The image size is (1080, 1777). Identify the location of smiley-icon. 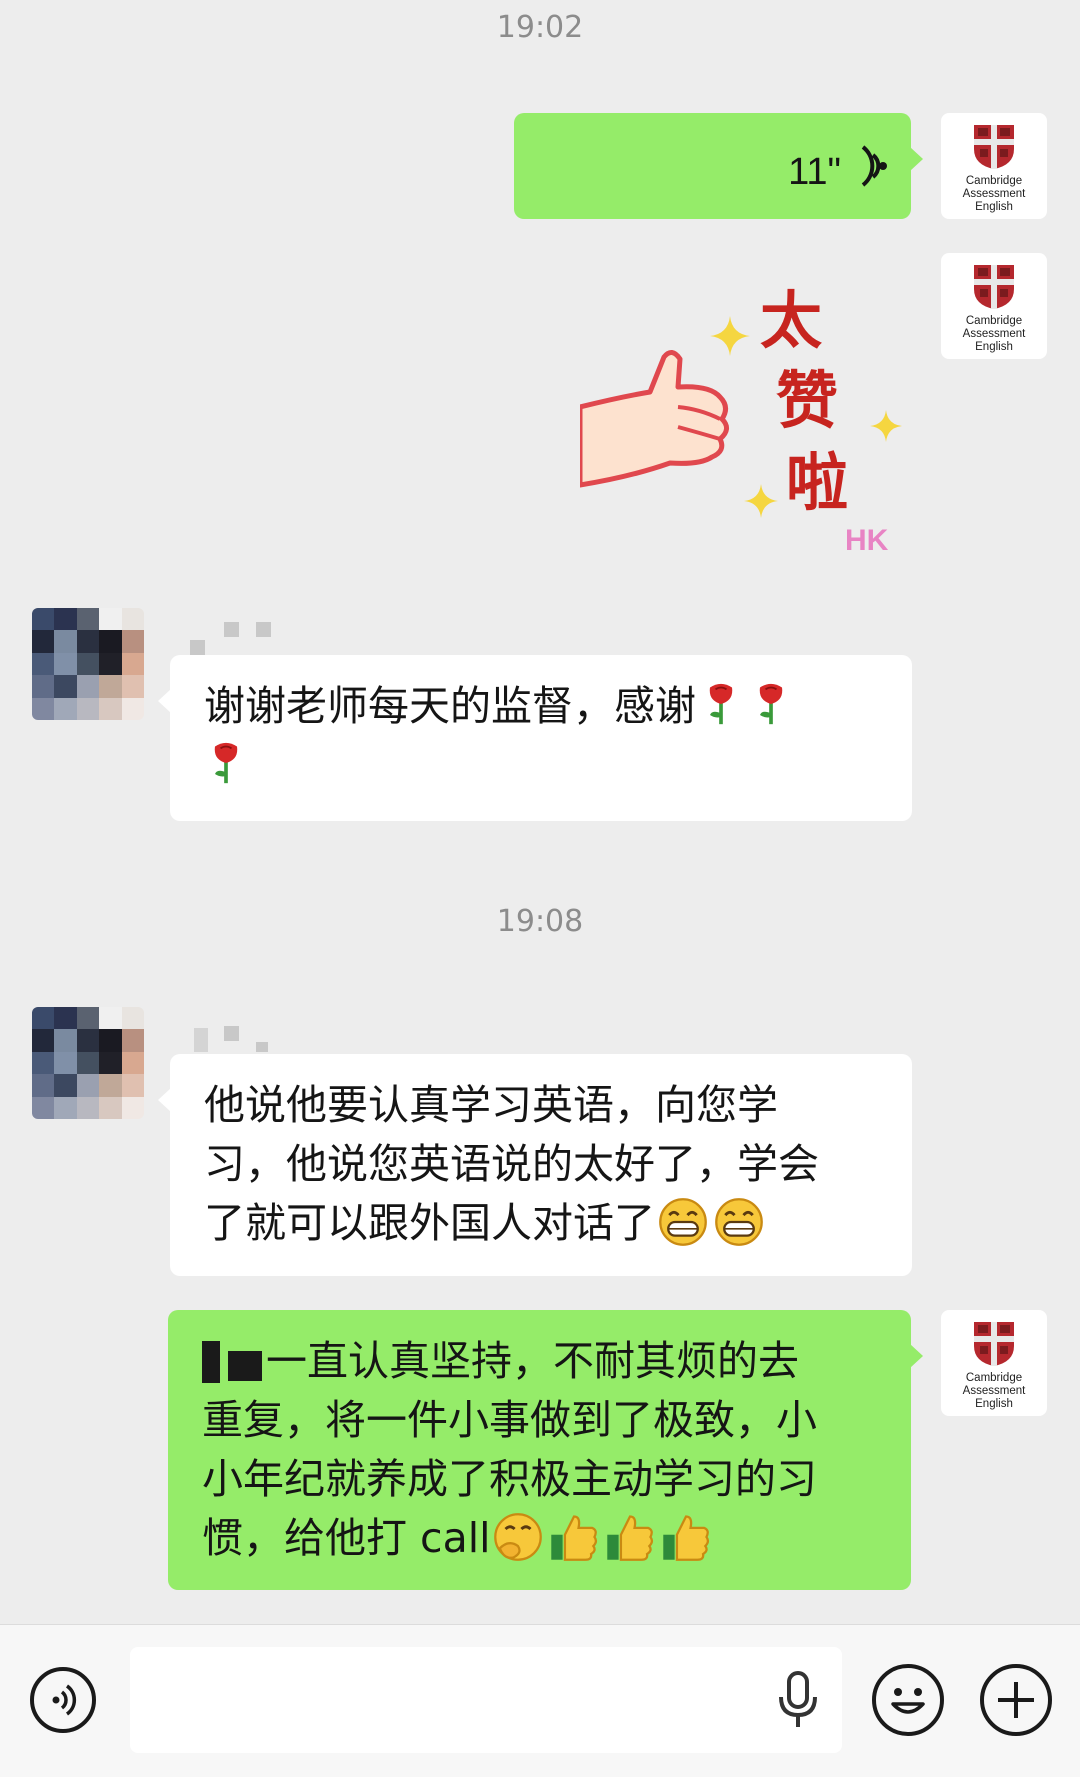
(908, 1701).